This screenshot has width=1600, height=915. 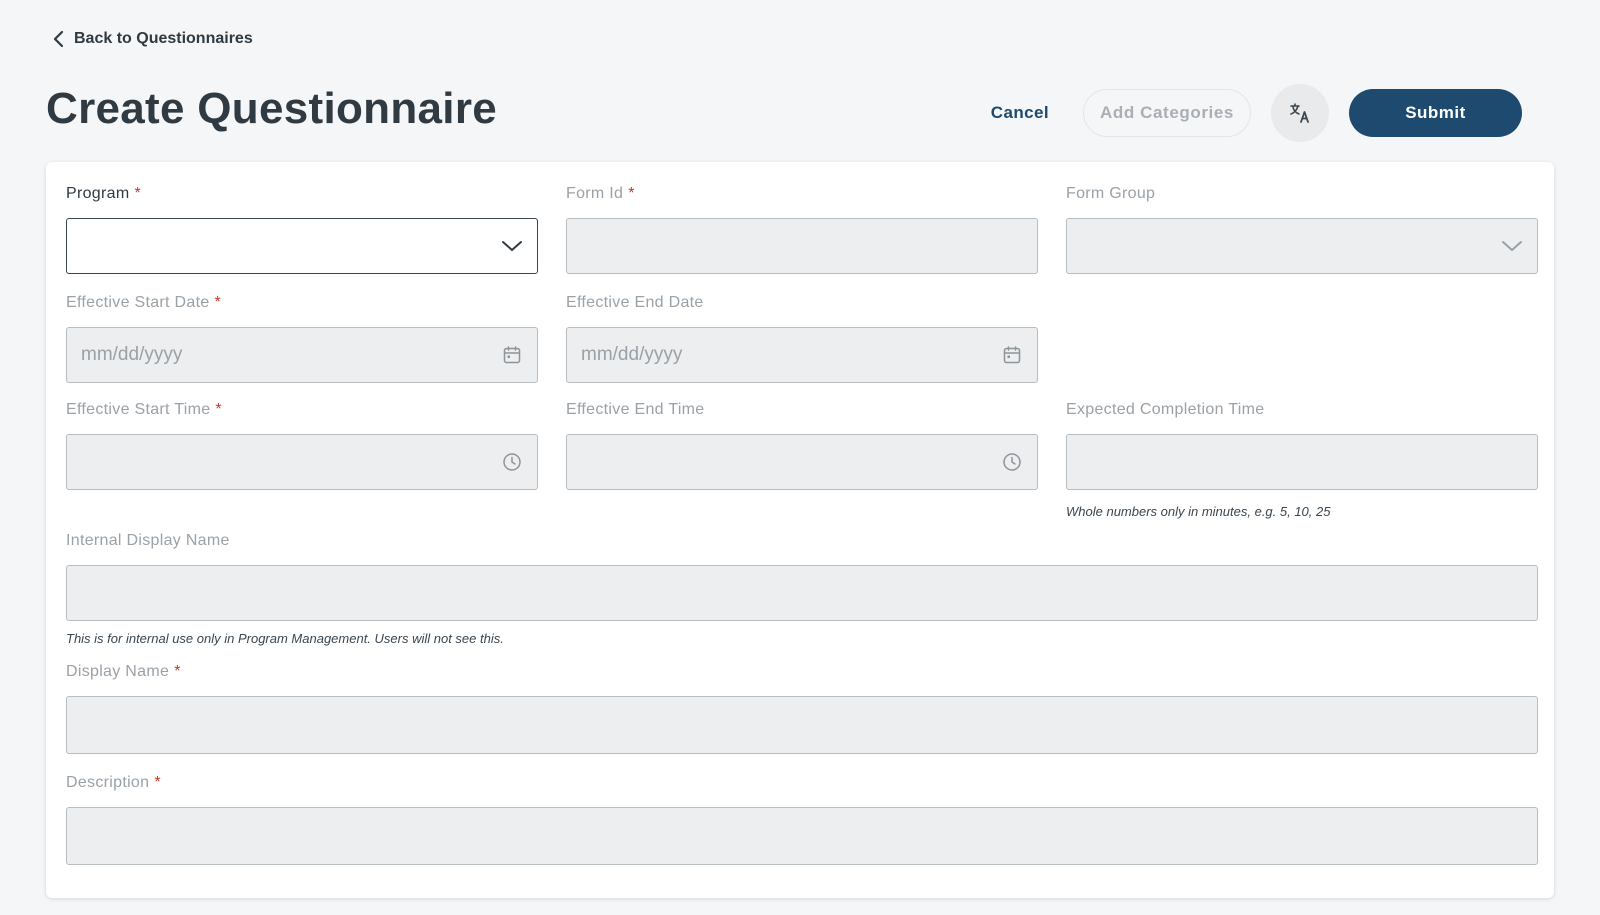 I want to click on start-time-label: Effective Start Time *, so click(x=144, y=409).